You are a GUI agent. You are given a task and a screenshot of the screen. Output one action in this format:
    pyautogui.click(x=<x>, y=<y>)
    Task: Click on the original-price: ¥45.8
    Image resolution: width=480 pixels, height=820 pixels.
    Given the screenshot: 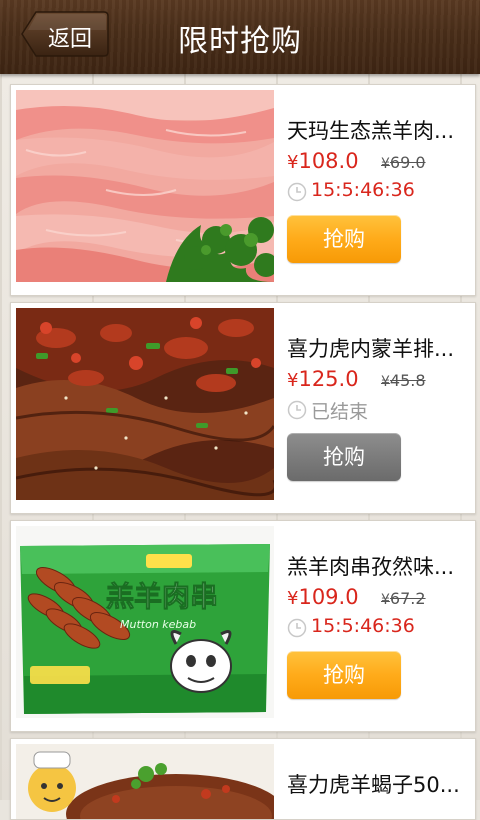 What is the action you would take?
    pyautogui.click(x=403, y=380)
    